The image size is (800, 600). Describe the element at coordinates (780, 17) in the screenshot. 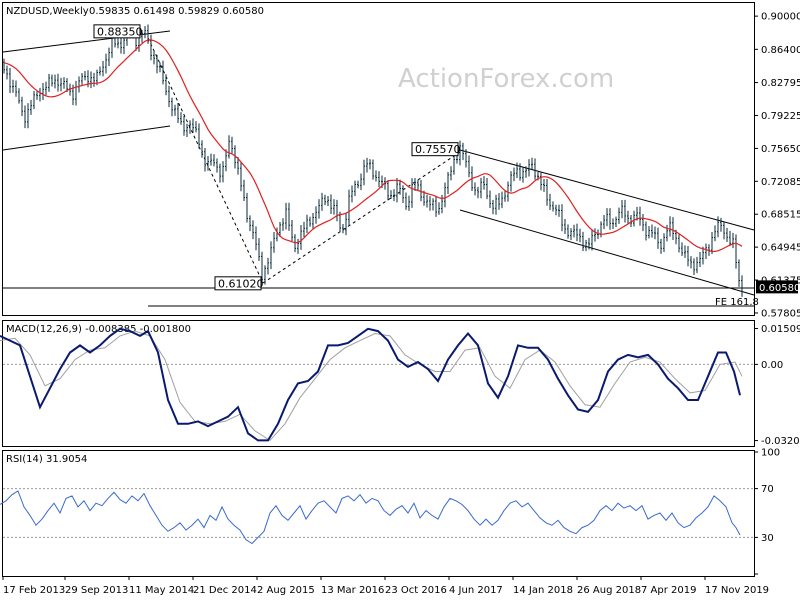

I see `price-tick-label: 0.90000` at that location.